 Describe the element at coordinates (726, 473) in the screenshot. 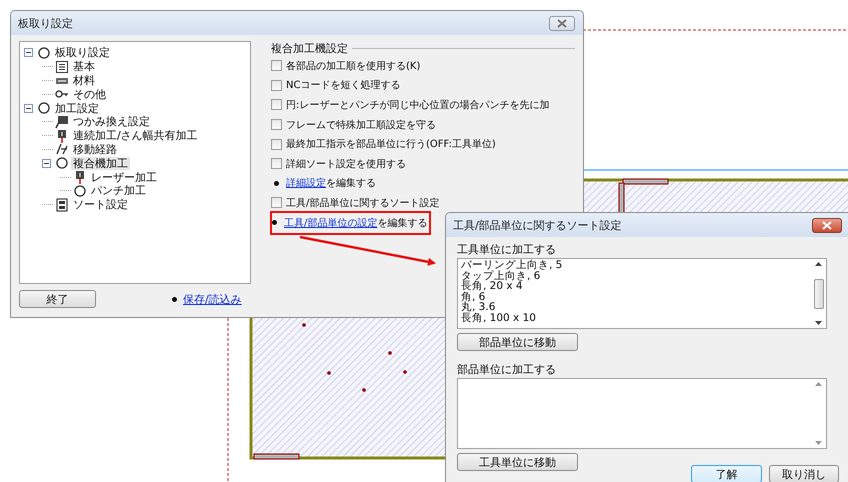

I see `ok-button: 了解` at that location.